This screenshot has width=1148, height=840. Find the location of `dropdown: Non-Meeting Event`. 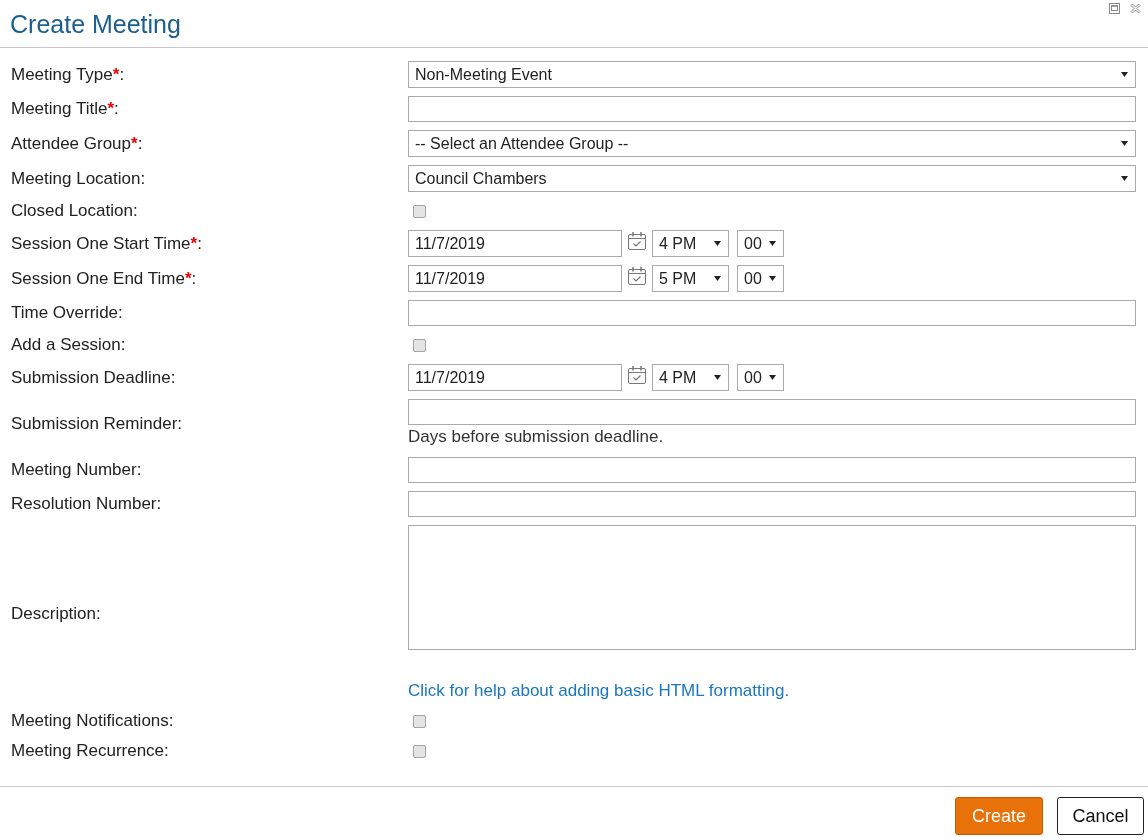

dropdown: Non-Meeting Event is located at coordinates (772, 74).